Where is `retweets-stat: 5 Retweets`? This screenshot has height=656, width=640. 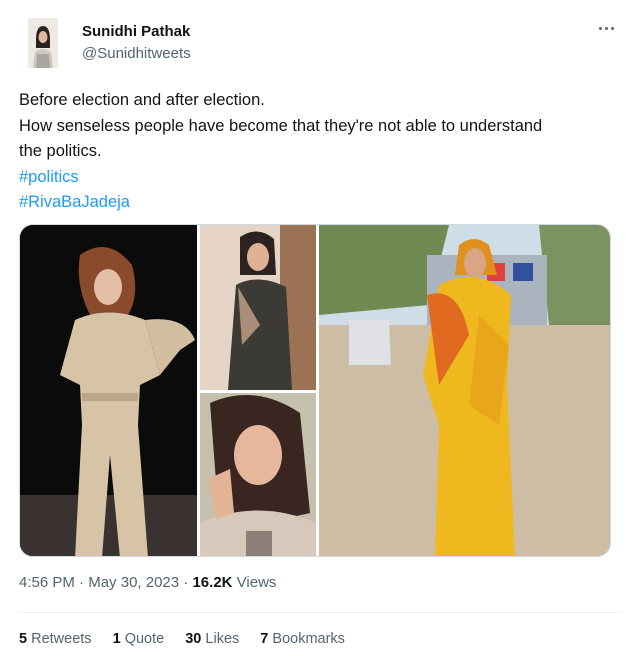 retweets-stat: 5 Retweets is located at coordinates (55, 639).